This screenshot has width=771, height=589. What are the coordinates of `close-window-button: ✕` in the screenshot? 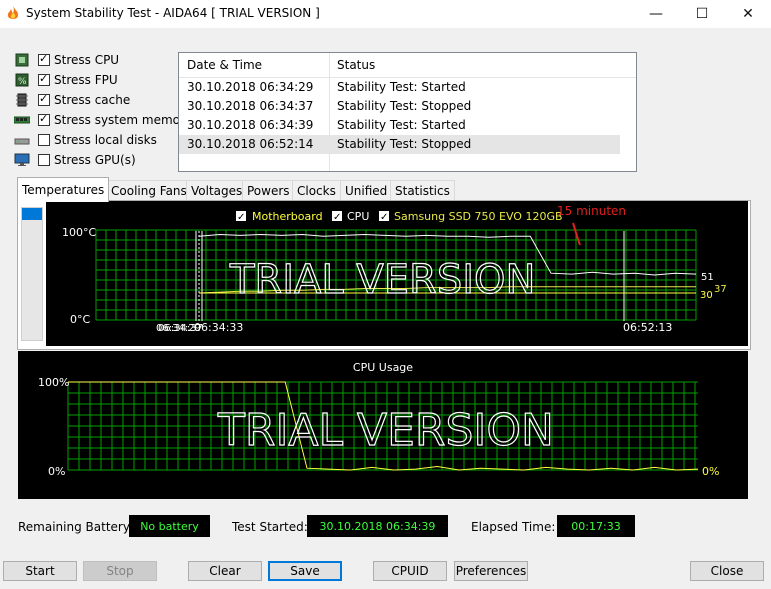 It's located at (748, 14).